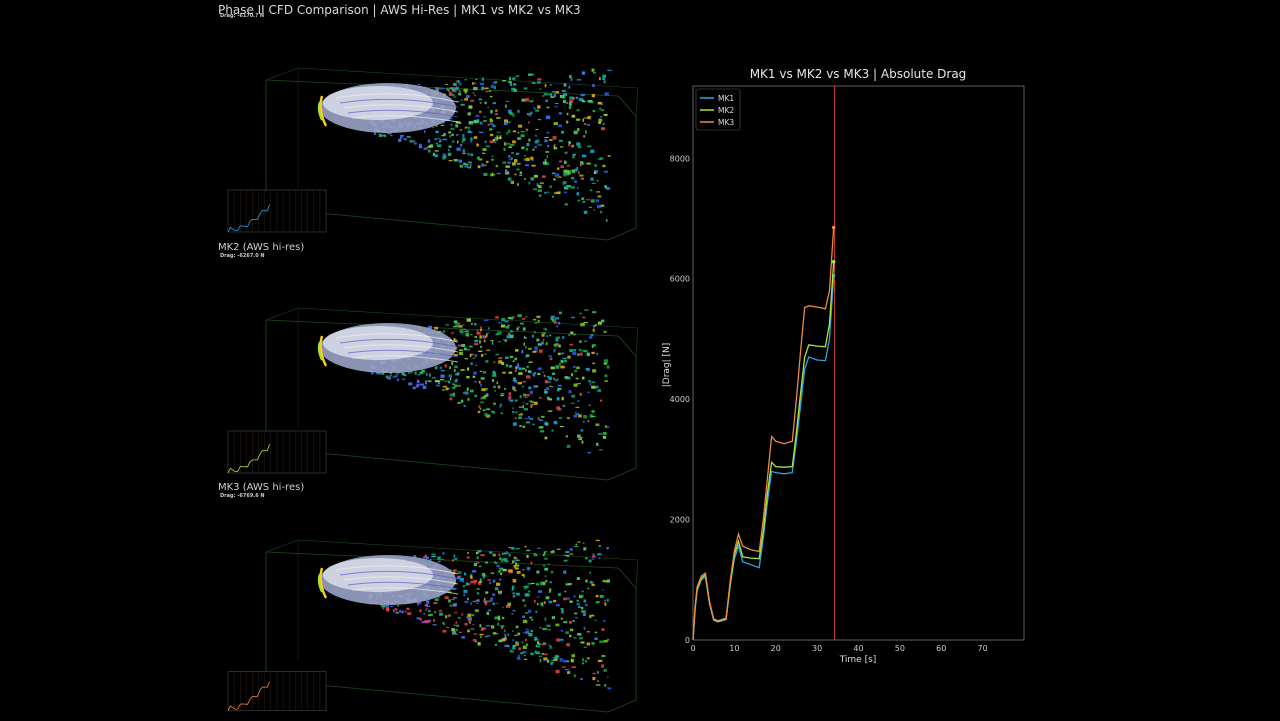 The height and width of the screenshot is (721, 1280). Describe the element at coordinates (726, 122) in the screenshot. I see `legend-label-mk3: MK3` at that location.